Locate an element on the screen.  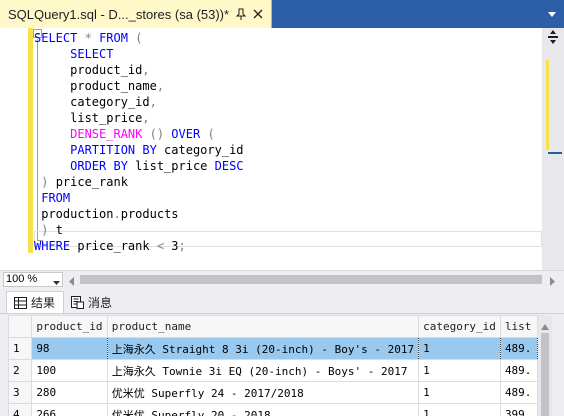
column-header-list-price: list is located at coordinates (518, 326).